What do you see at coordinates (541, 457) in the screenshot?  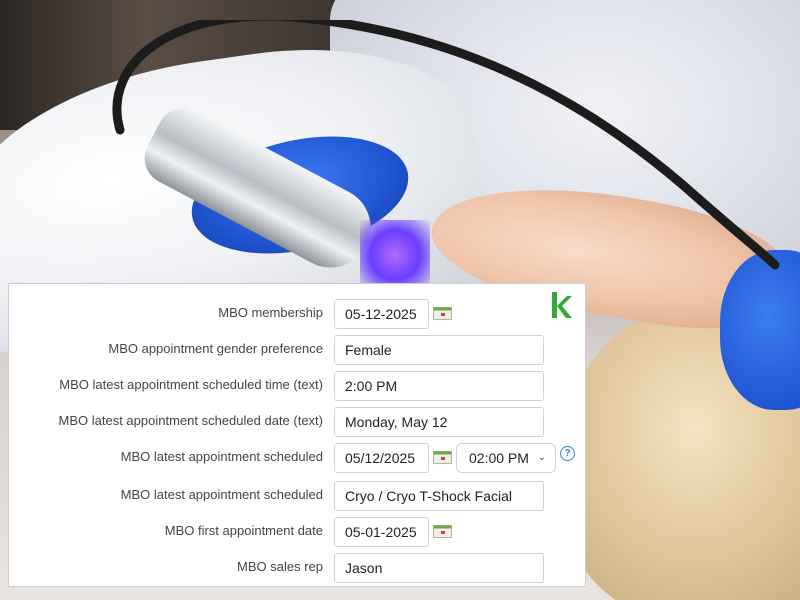 I see `chevron-down-icon: ⌄` at bounding box center [541, 457].